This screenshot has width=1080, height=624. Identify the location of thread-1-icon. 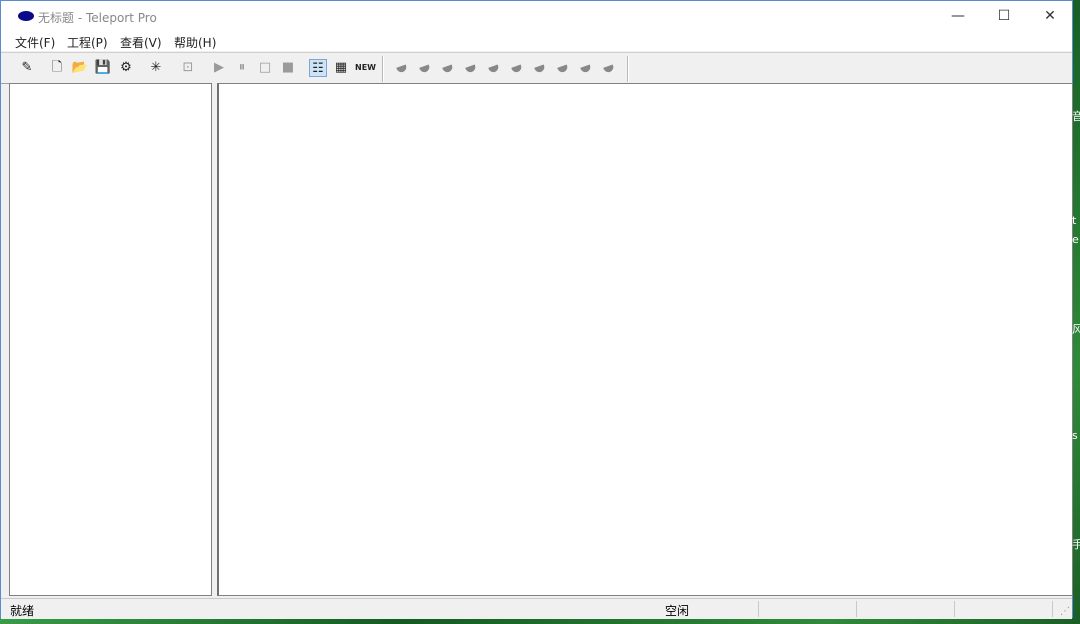
(402, 69).